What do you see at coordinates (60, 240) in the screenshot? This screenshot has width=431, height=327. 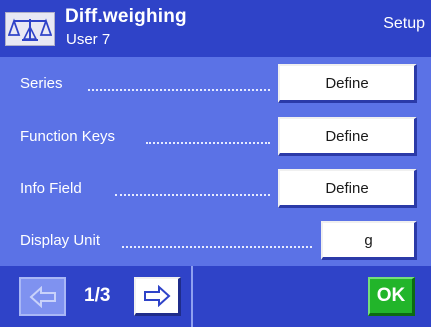 I see `display-unit-label: Display Unit` at bounding box center [60, 240].